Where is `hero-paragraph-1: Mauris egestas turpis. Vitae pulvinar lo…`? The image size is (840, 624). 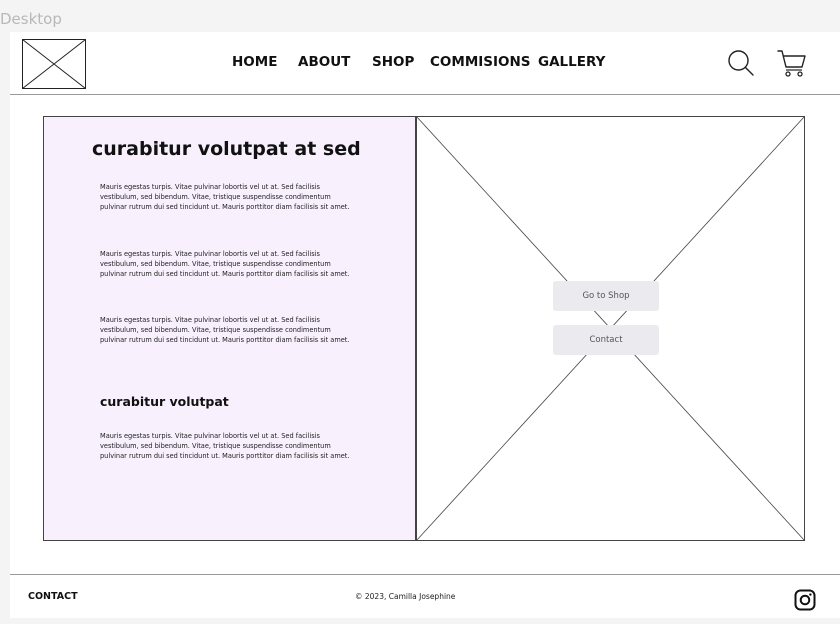 hero-paragraph-1: Mauris egestas turpis. Vitae pulvinar lo… is located at coordinates (225, 197).